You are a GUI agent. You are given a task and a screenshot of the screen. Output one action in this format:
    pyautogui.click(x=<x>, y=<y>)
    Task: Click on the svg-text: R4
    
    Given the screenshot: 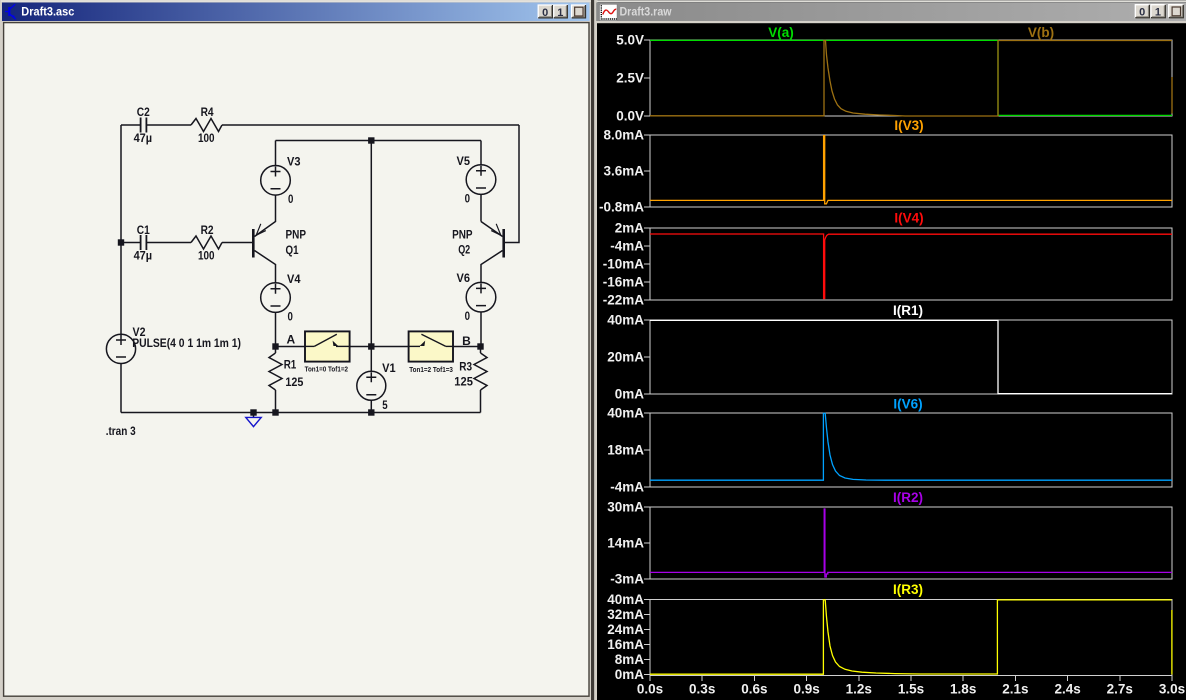 What is the action you would take?
    pyautogui.click(x=207, y=112)
    